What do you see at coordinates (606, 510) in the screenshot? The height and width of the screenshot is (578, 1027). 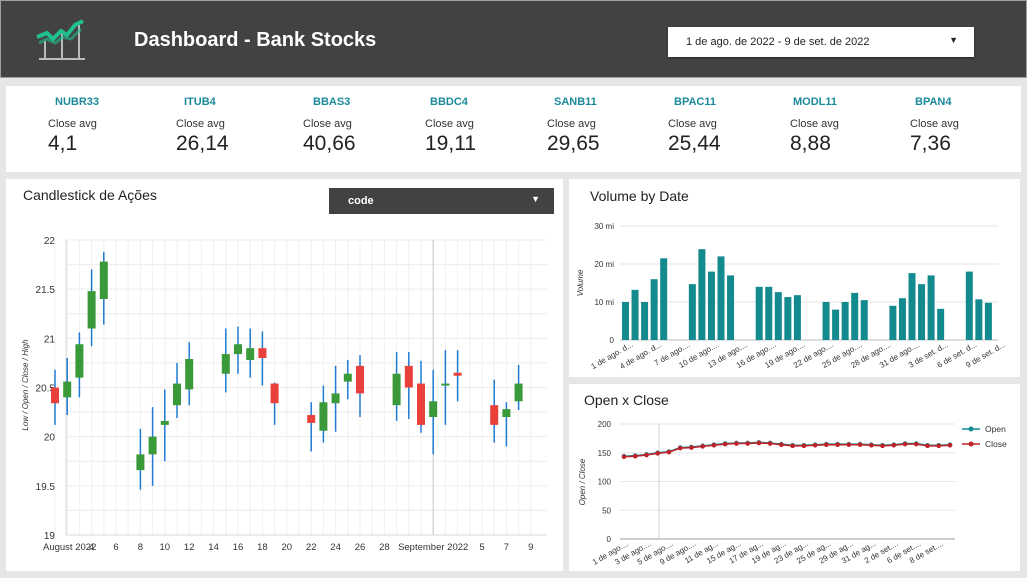 I see `y-tick-label: 50` at bounding box center [606, 510].